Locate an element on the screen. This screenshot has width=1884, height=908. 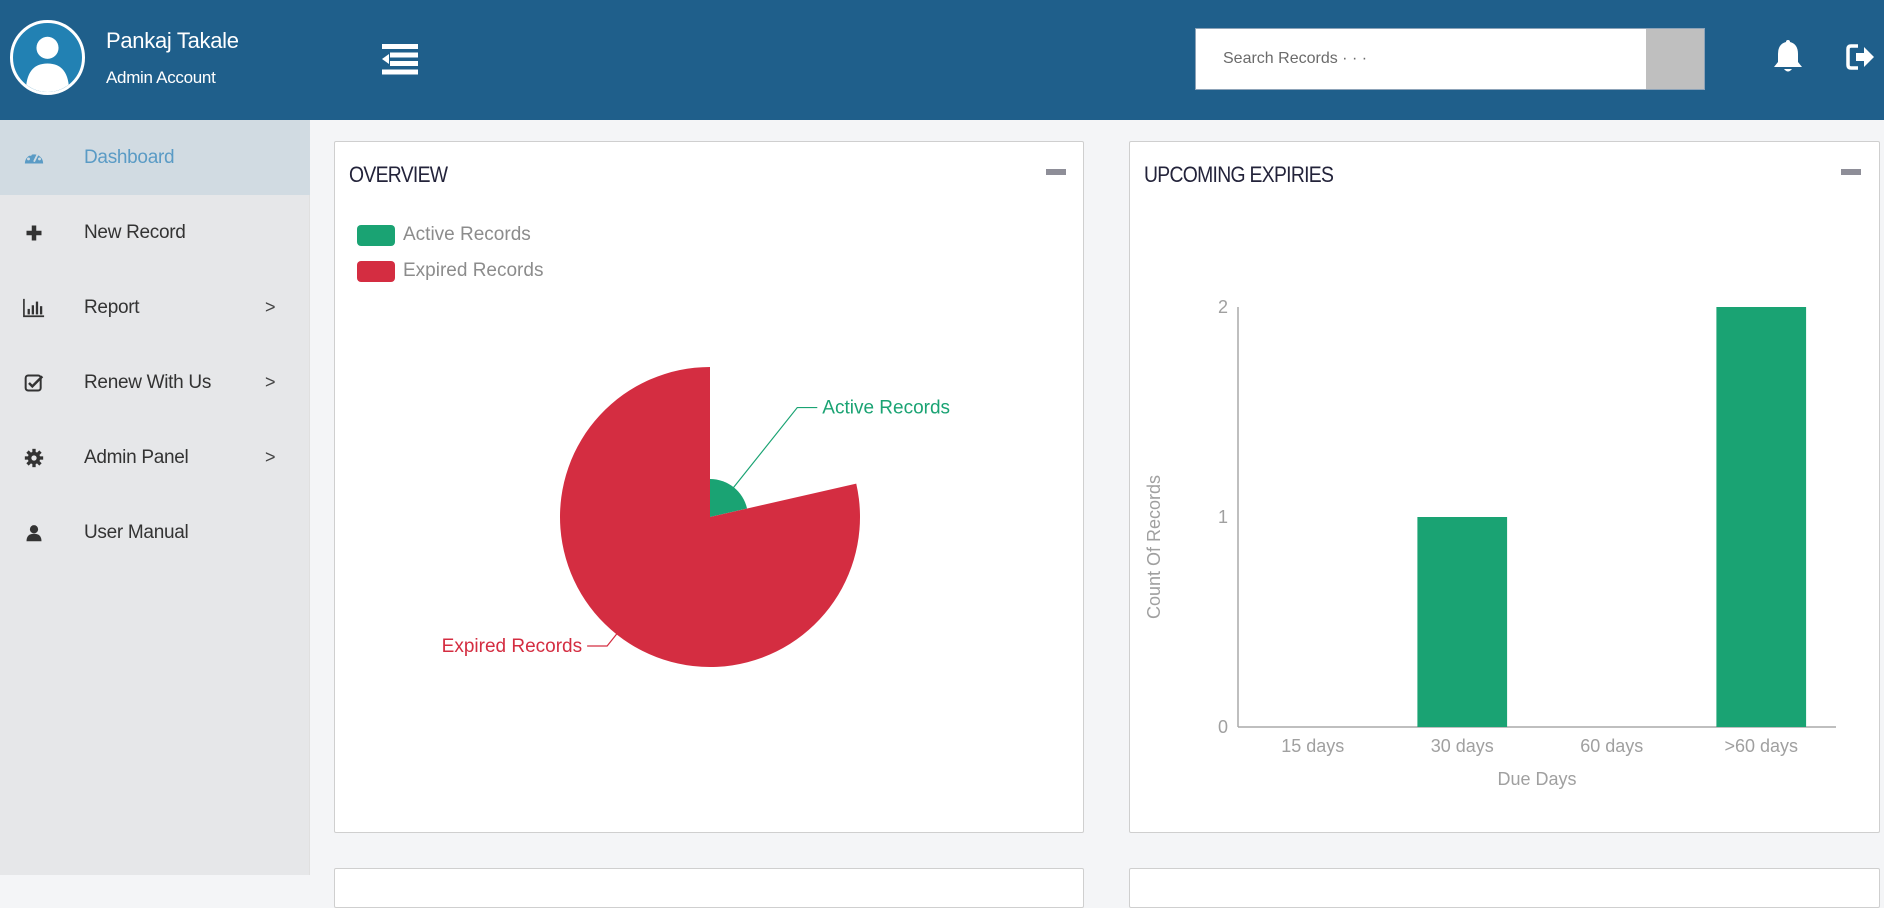
search-box is located at coordinates (1450, 59).